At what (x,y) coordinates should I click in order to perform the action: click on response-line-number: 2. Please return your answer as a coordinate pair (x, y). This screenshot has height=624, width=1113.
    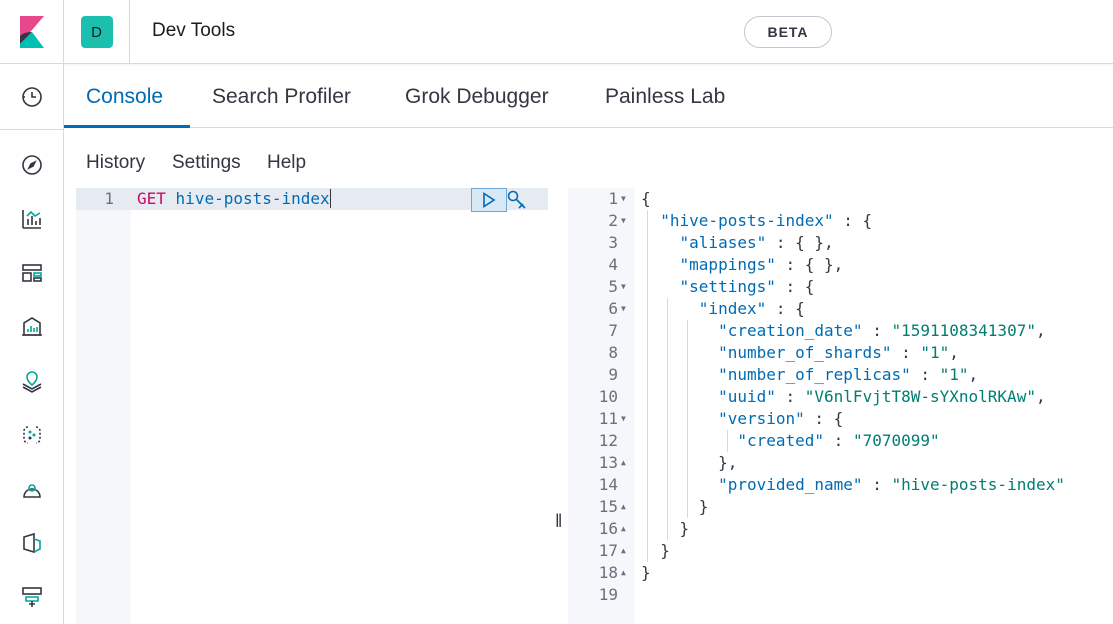
    Looking at the image, I should click on (613, 220).